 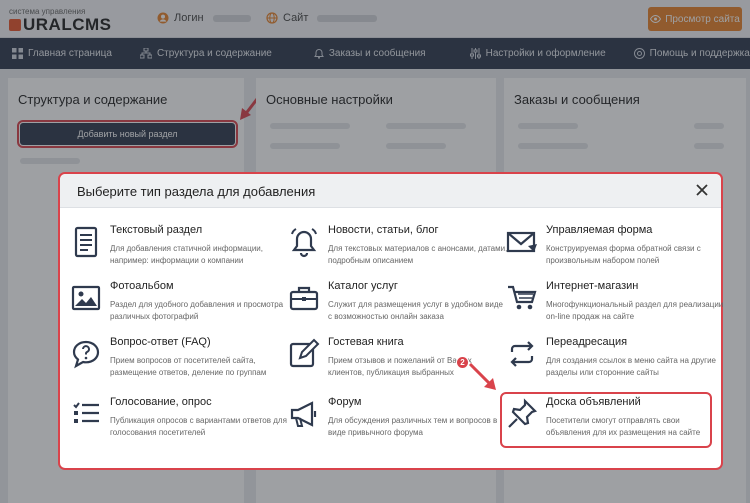 I want to click on pencil-icon, so click(x=304, y=353).